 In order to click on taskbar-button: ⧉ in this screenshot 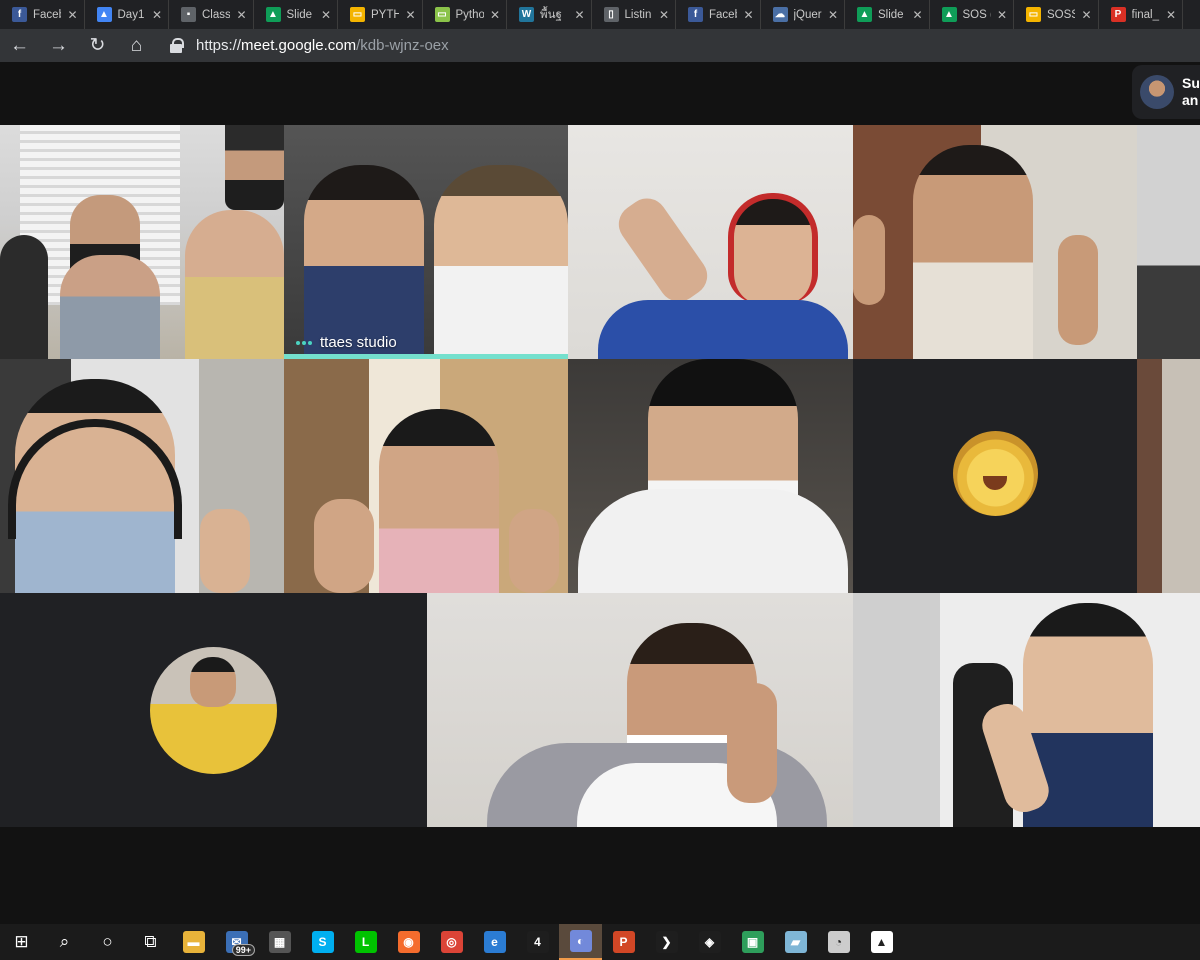, I will do `click(150, 942)`.